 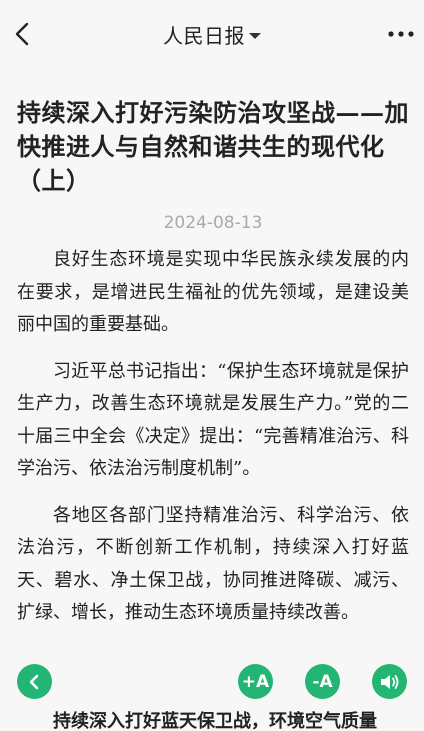 I want to click on channel-title: 人民日报, so click(x=204, y=36).